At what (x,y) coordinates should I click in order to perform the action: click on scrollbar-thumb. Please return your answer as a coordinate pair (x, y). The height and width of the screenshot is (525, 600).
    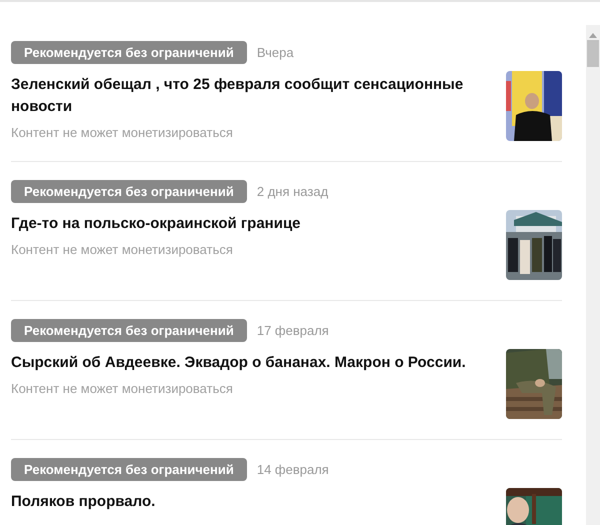
    Looking at the image, I should click on (593, 53).